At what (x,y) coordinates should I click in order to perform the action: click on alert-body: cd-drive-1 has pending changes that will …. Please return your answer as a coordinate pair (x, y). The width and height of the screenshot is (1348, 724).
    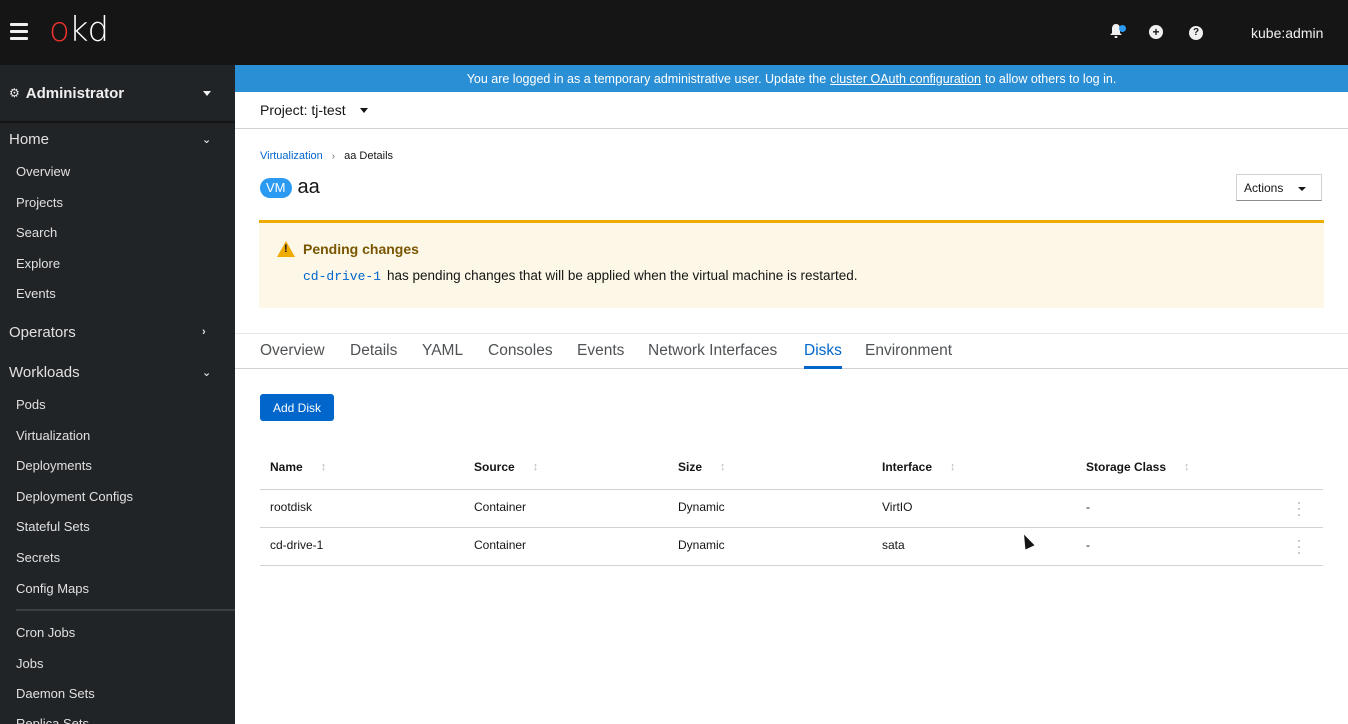
    Looking at the image, I should click on (580, 276).